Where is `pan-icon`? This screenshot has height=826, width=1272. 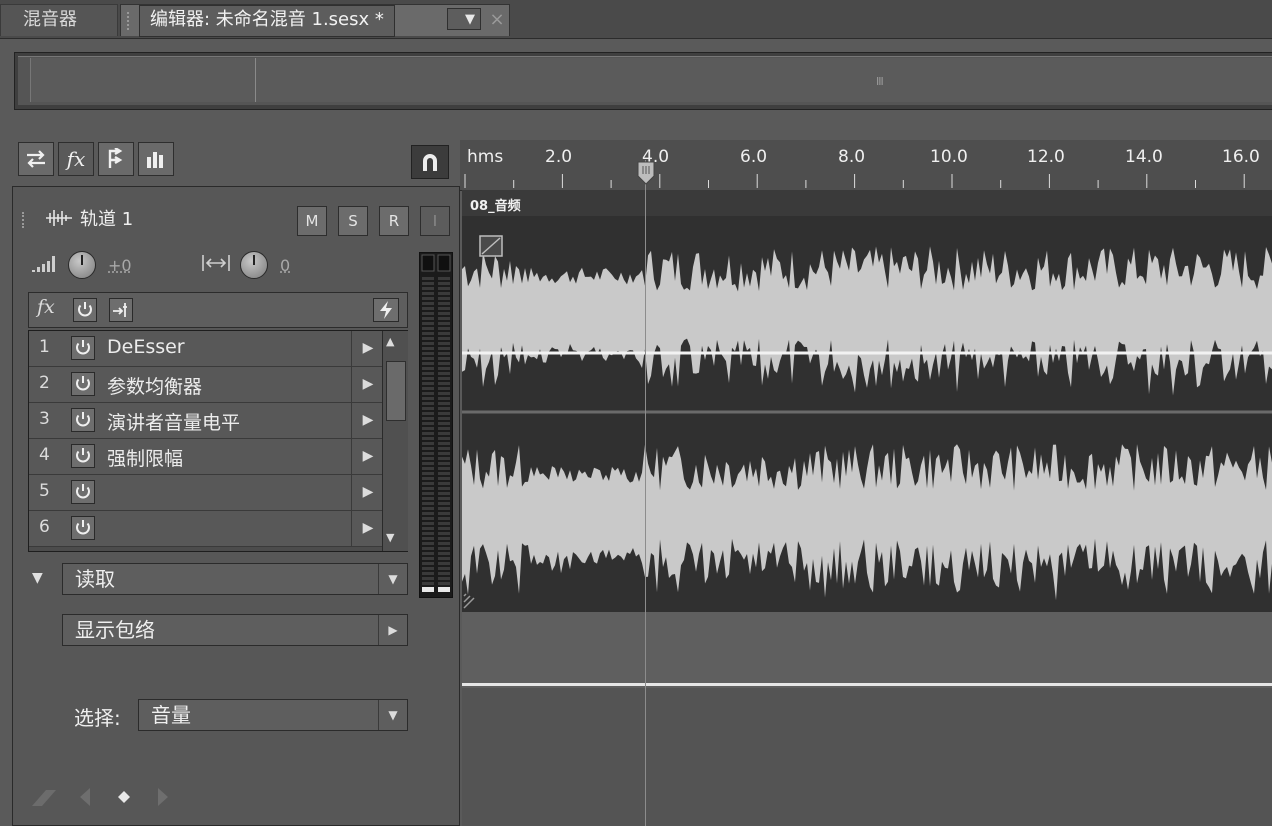 pan-icon is located at coordinates (216, 265).